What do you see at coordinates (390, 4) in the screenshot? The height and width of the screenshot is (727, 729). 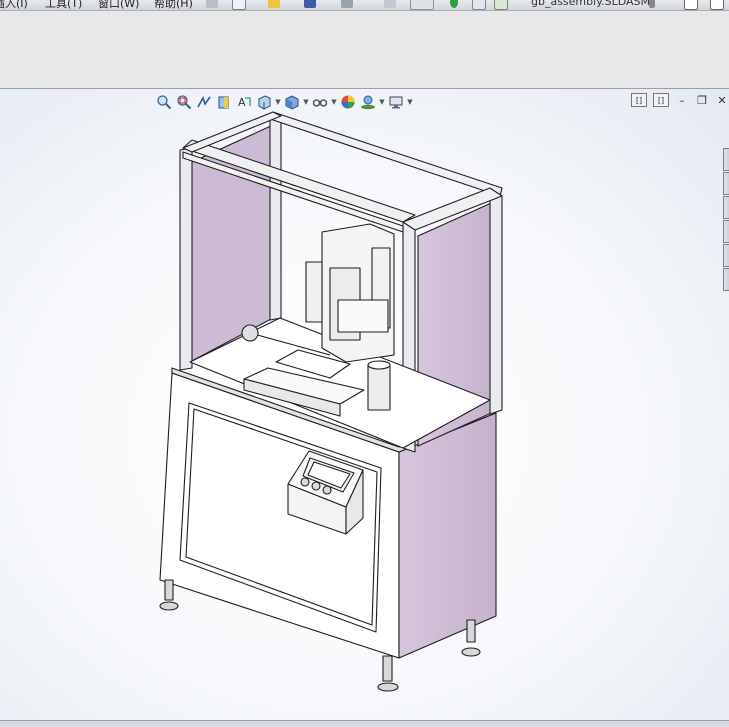 I see `undo-icon` at bounding box center [390, 4].